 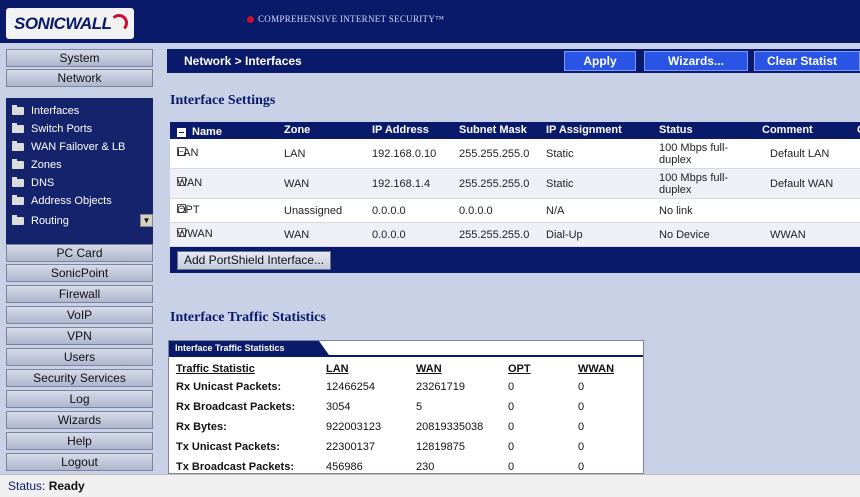 I want to click on stats-wan: 230, so click(x=425, y=467).